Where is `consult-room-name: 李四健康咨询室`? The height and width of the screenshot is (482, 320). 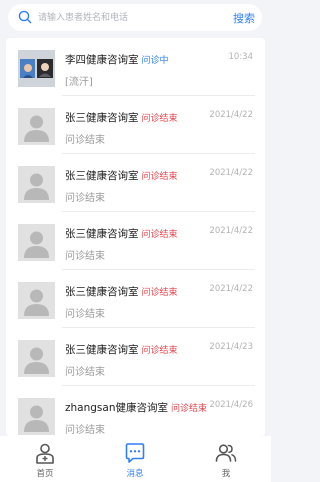
consult-room-name: 李四健康咨询室 is located at coordinates (102, 60).